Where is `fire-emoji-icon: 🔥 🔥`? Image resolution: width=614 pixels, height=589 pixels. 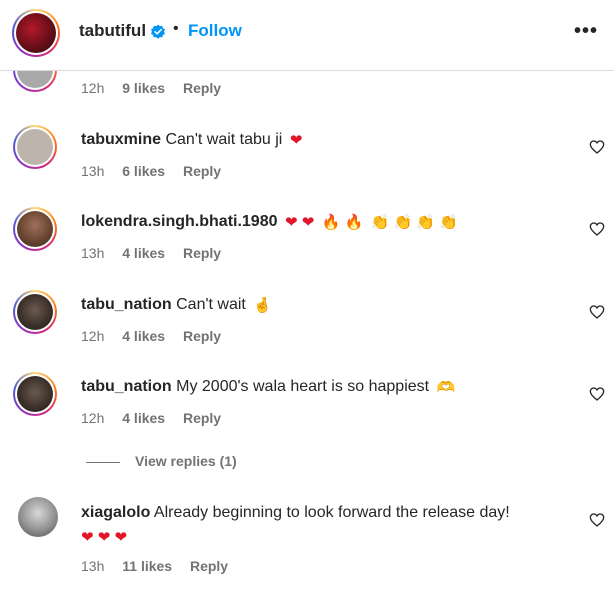
fire-emoji-icon: 🔥 🔥 is located at coordinates (342, 222).